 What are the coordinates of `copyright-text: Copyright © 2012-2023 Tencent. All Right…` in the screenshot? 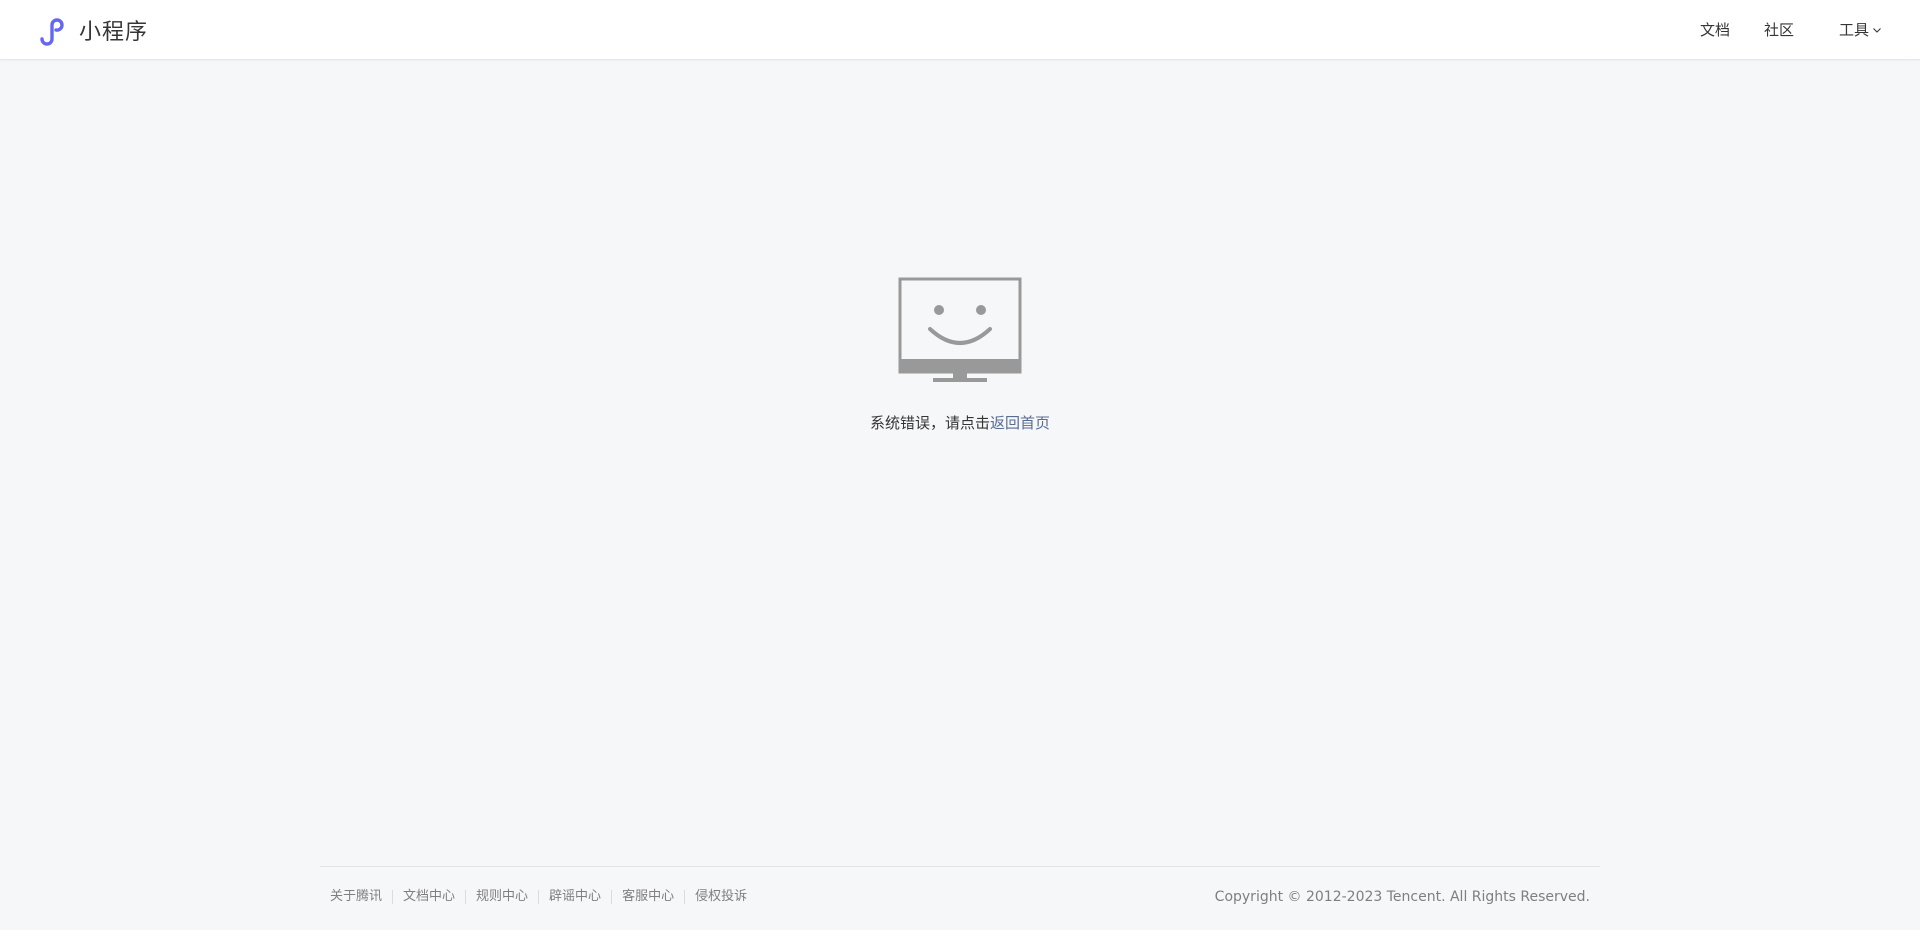 It's located at (1402, 897).